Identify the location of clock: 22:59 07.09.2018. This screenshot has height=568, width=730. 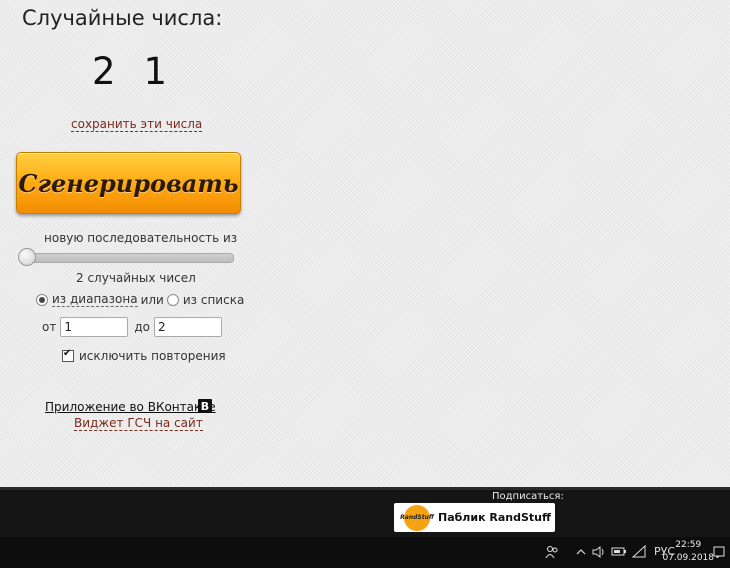
(688, 552).